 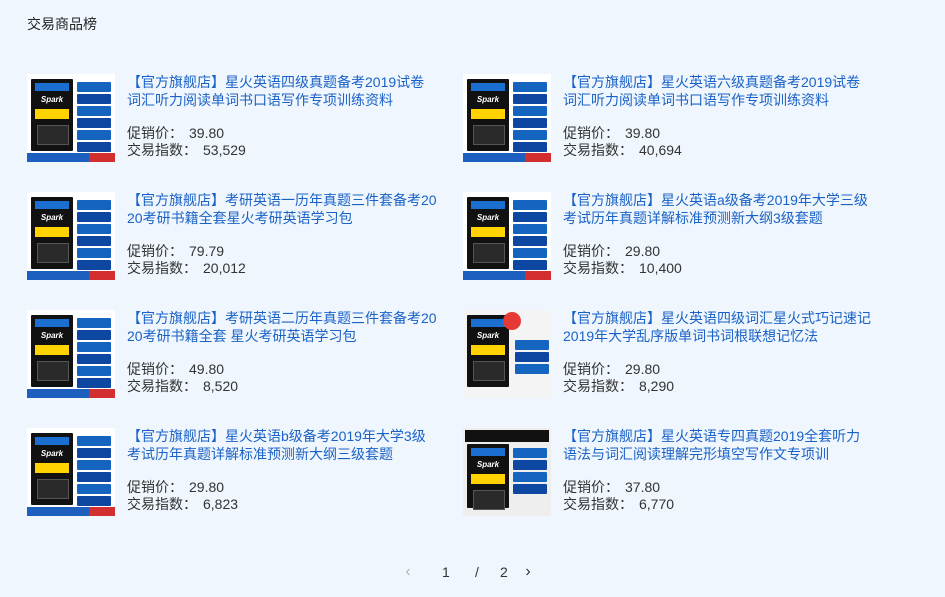 I want to click on trade-index: 交易指数： 20,012, so click(x=186, y=268).